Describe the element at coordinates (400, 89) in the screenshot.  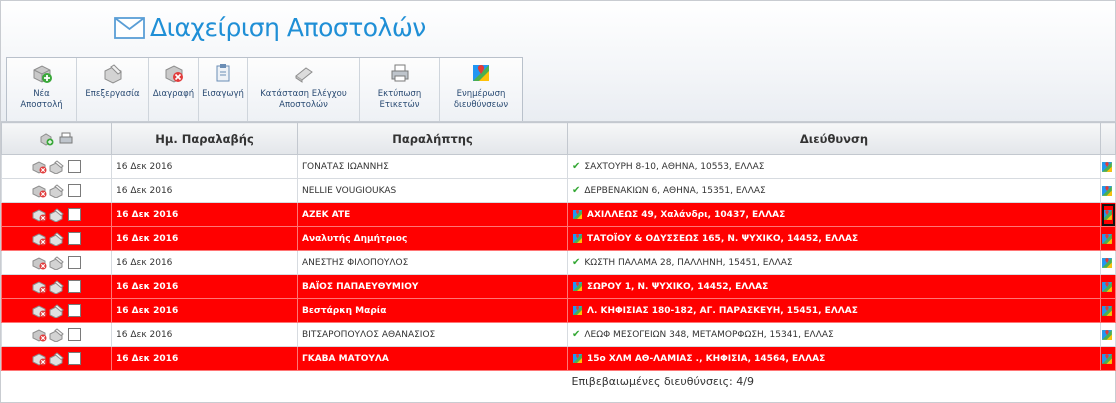
I see `print-labels-button: Εκτύπωση Ετικετών` at that location.